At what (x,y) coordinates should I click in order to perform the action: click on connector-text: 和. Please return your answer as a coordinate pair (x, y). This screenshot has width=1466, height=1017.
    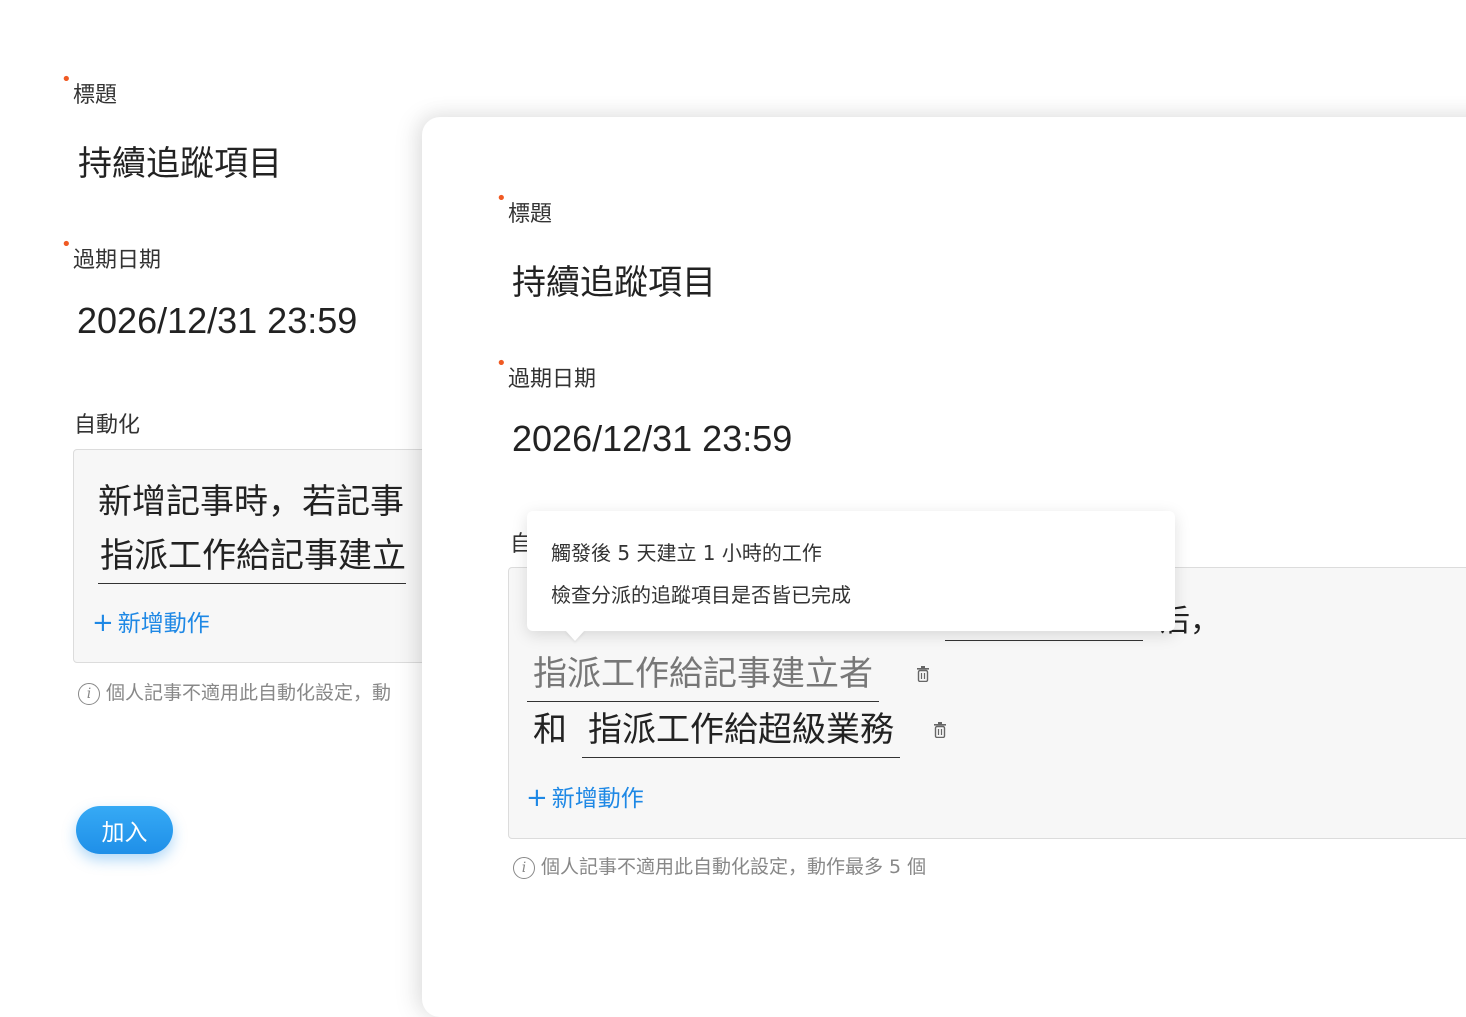
    Looking at the image, I should click on (550, 730).